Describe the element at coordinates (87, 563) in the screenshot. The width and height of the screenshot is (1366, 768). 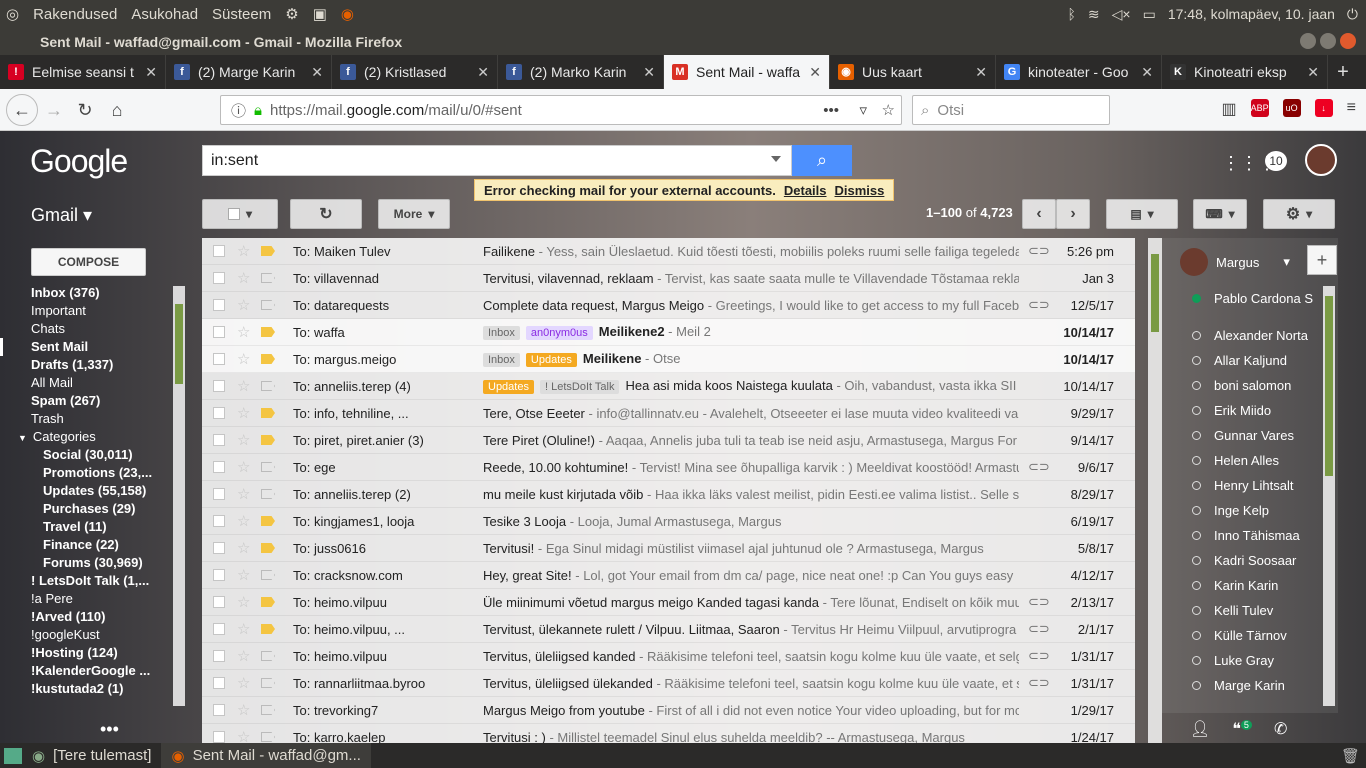
I see `sidebar-item: Forums (30,969)` at that location.